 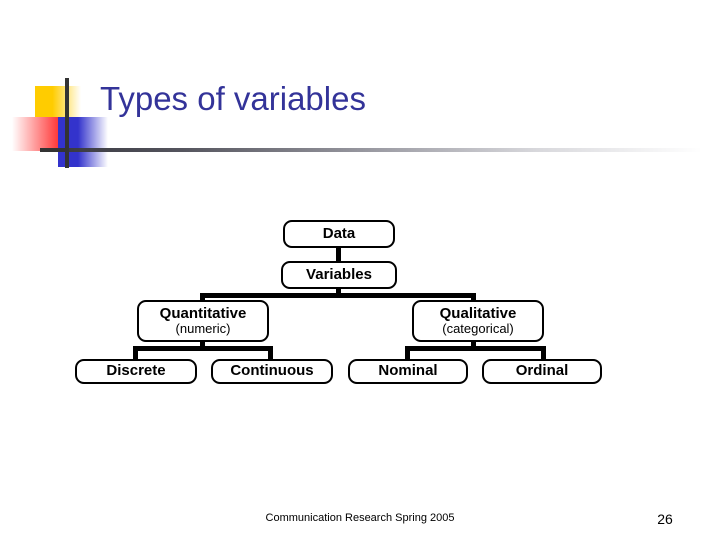 I want to click on node-qualitative-label: Qualitative, so click(x=478, y=313).